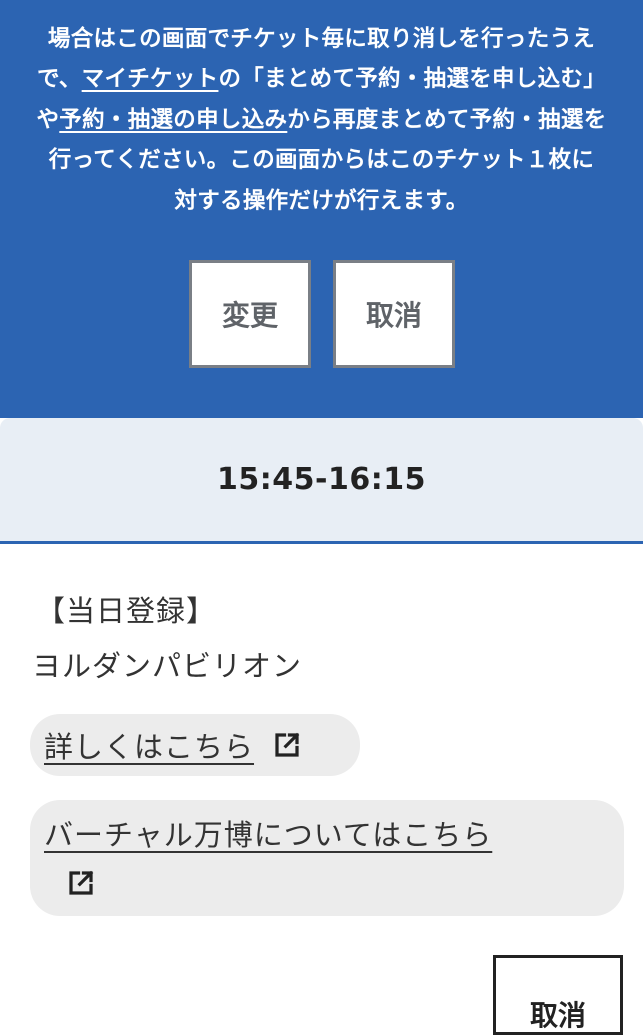 Image resolution: width=643 pixels, height=1035 pixels. I want to click on notice-line-4: 行ってください。この画面からはこのチケット１枚に, so click(321, 160).